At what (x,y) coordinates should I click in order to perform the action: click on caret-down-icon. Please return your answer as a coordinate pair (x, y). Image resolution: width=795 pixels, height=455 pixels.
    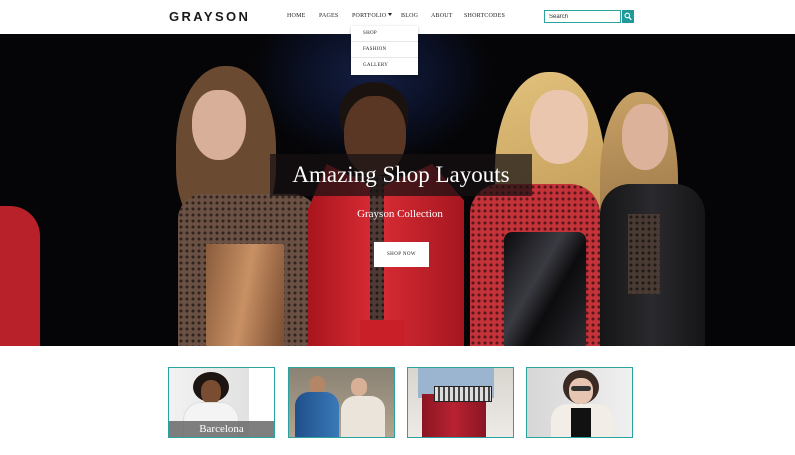
    Looking at the image, I should click on (390, 14).